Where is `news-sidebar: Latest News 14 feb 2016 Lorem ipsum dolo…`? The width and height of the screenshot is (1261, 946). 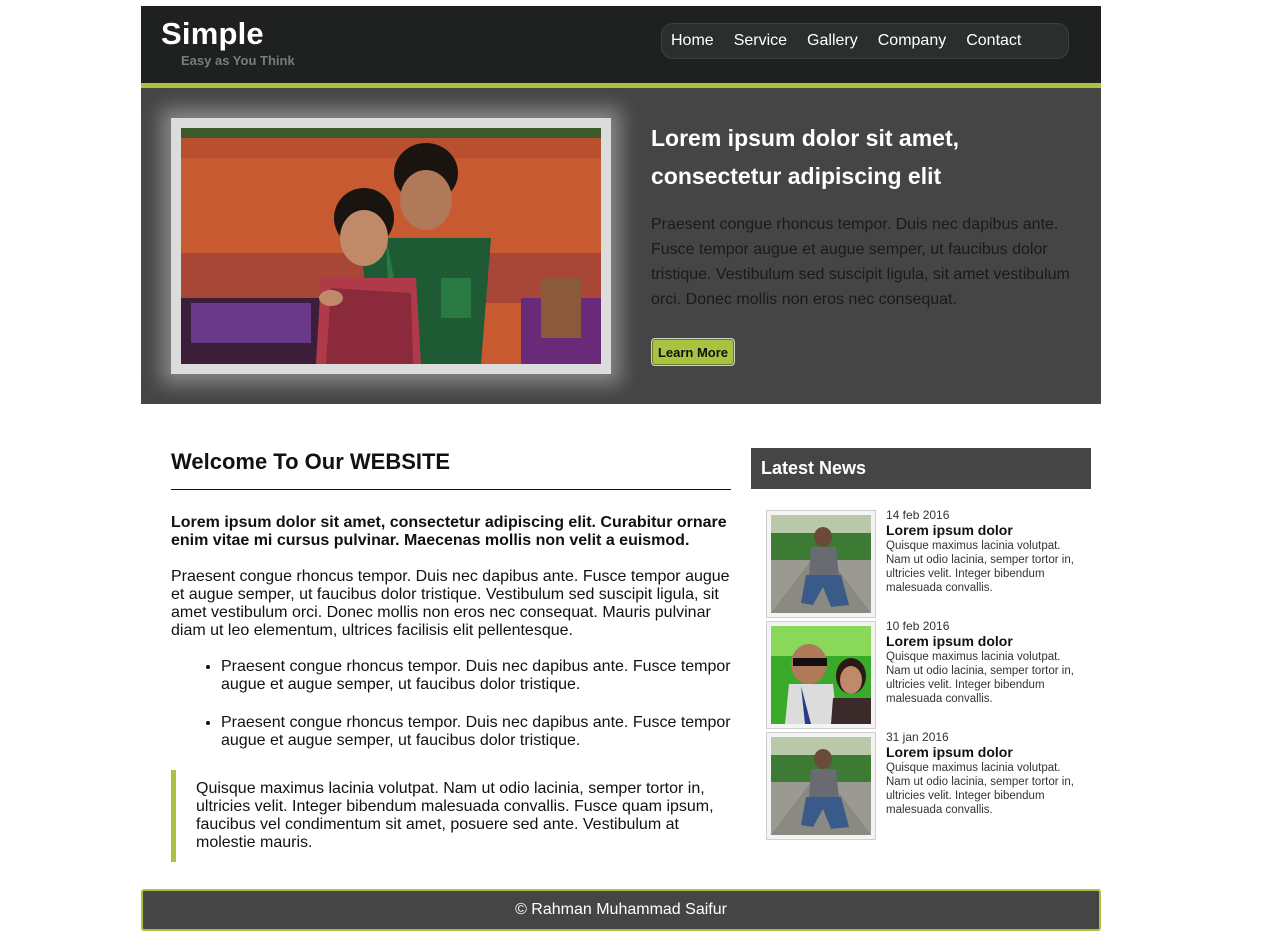 news-sidebar: Latest News 14 feb 2016 Lorem ipsum dolo… is located at coordinates (921, 645).